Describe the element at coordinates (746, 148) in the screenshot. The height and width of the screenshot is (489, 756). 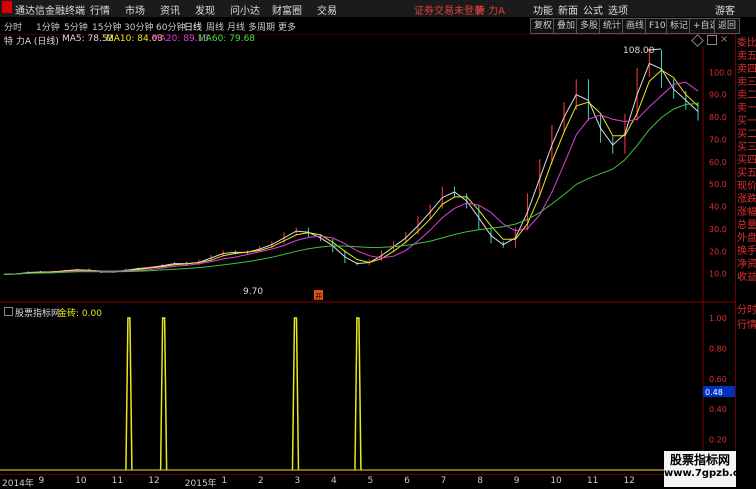
I see `sidebar-buy3: 买三` at that location.